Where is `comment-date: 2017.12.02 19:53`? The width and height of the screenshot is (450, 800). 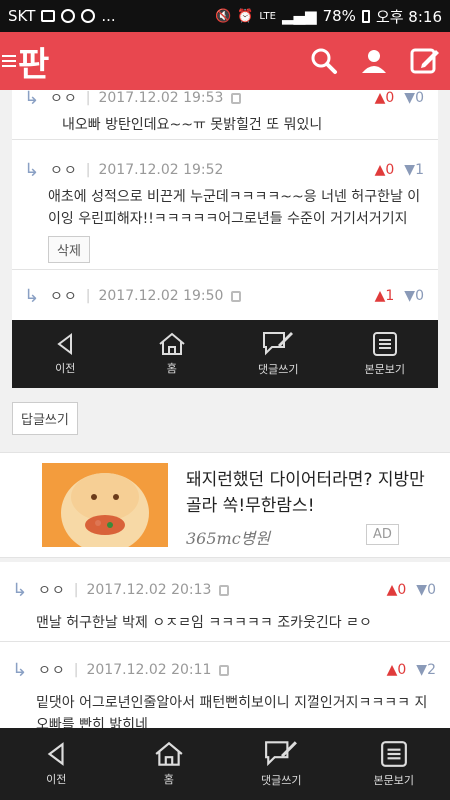 comment-date: 2017.12.02 19:53 is located at coordinates (161, 98).